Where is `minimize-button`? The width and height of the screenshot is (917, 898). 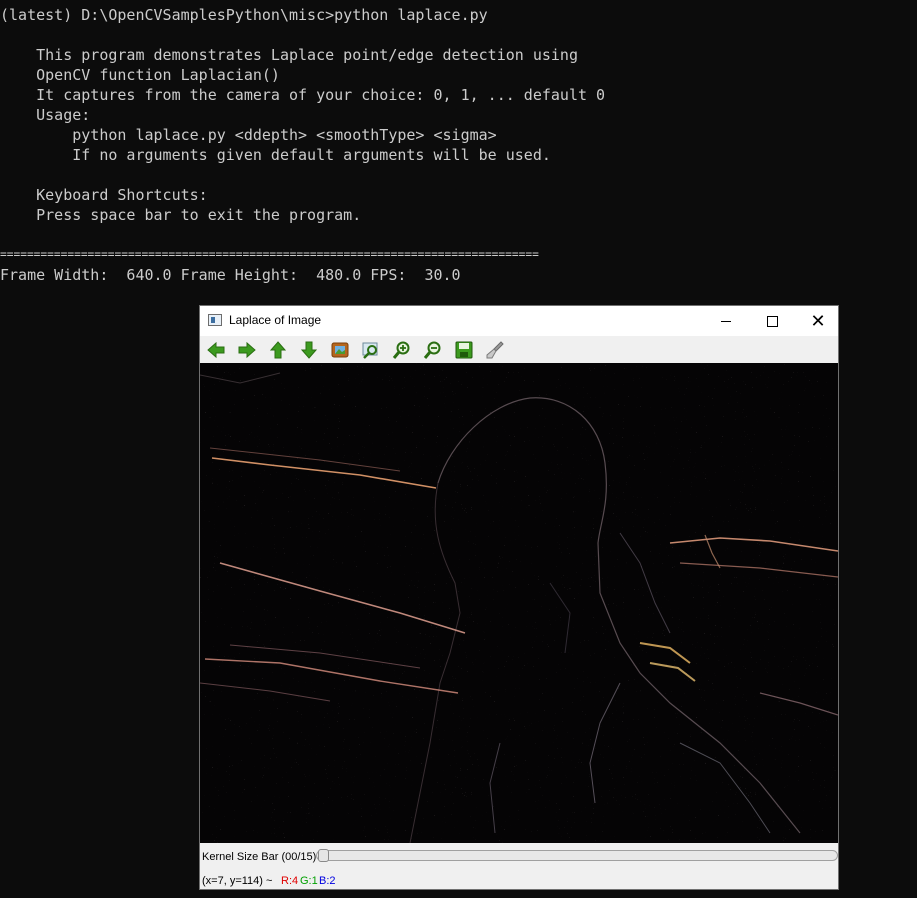 minimize-button is located at coordinates (726, 321).